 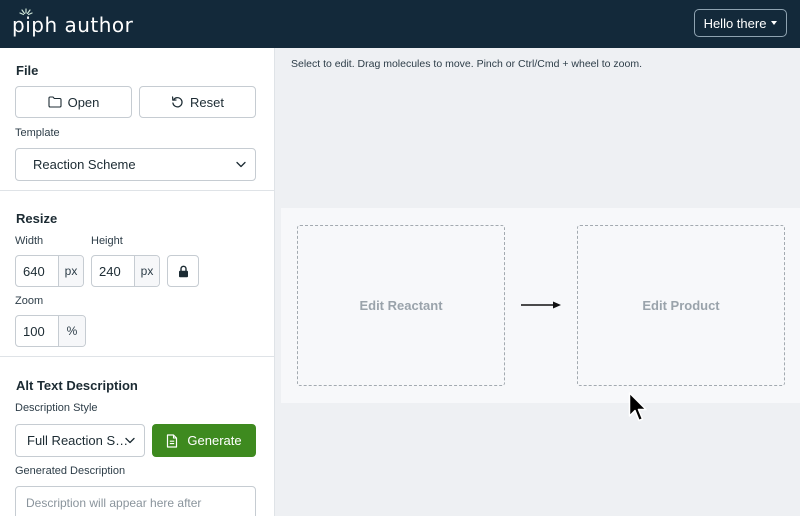 I want to click on product-label: Edit Product, so click(x=681, y=305).